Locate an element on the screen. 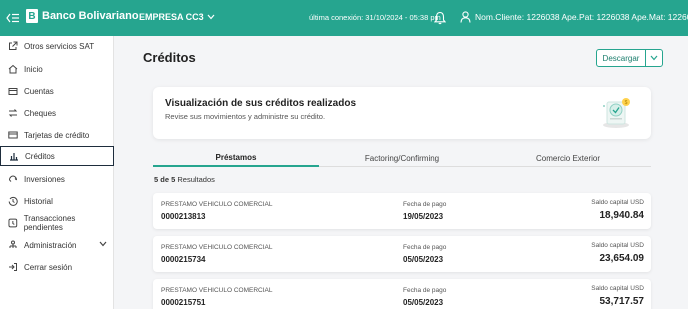 Image resolution: width=688 pixels, height=309 pixels. tab-factoring-confirming: Factoring/Confirming is located at coordinates (402, 158).